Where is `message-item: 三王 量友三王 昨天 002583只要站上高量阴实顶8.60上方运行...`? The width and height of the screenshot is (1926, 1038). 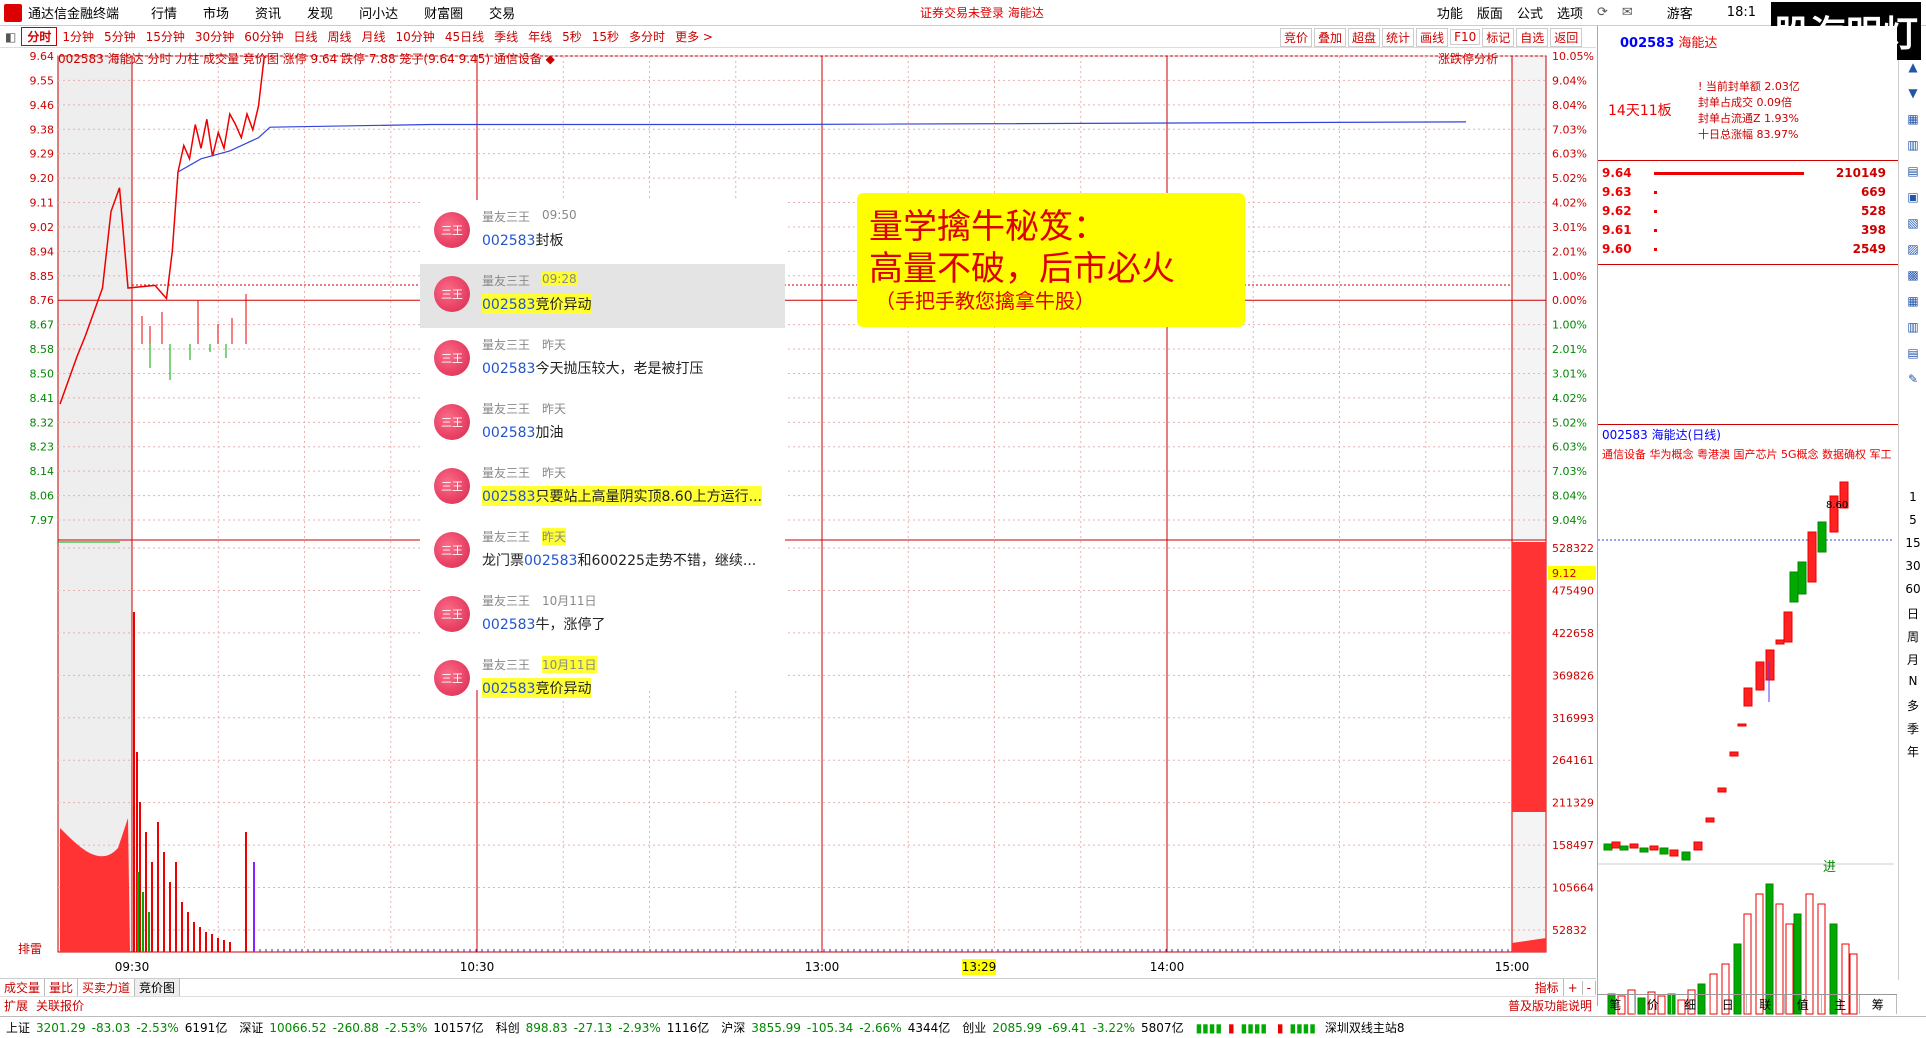 message-item: 三王 量友三王 昨天 002583只要站上高量阴实顶8.60上方运行... is located at coordinates (602, 488).